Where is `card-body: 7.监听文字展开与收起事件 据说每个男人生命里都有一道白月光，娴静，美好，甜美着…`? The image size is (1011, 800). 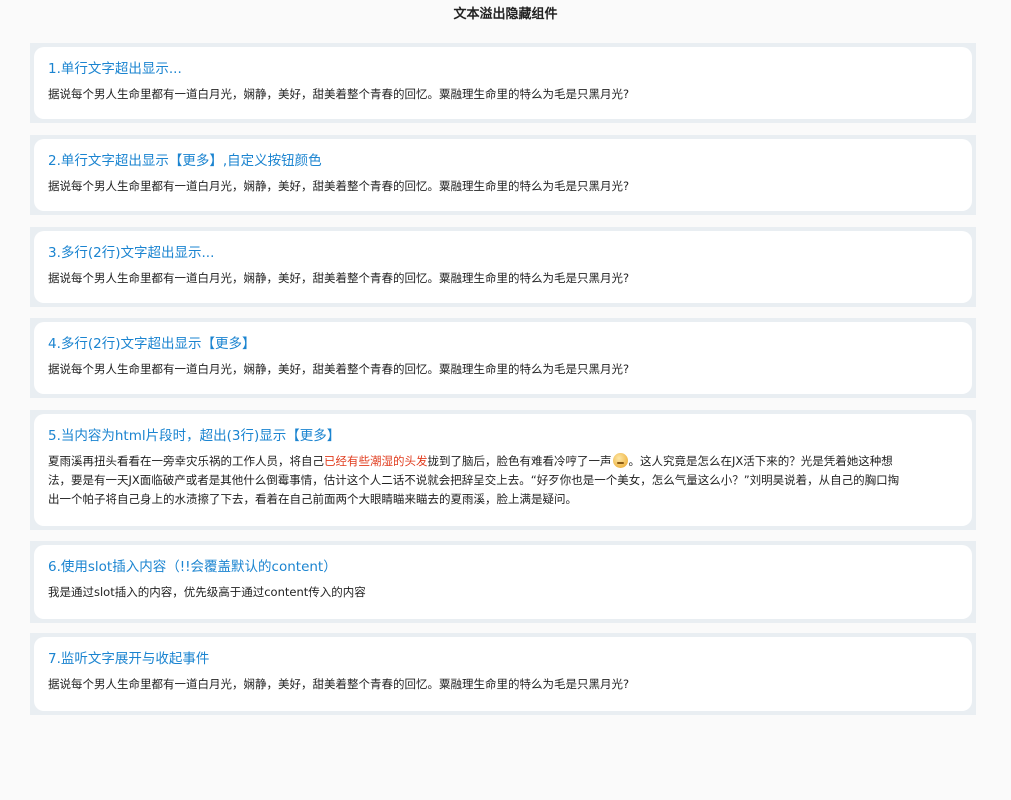 card-body: 7.监听文字展开与收起事件 据说每个男人生命里都有一道白月光，娴静，美好，甜美着… is located at coordinates (503, 674).